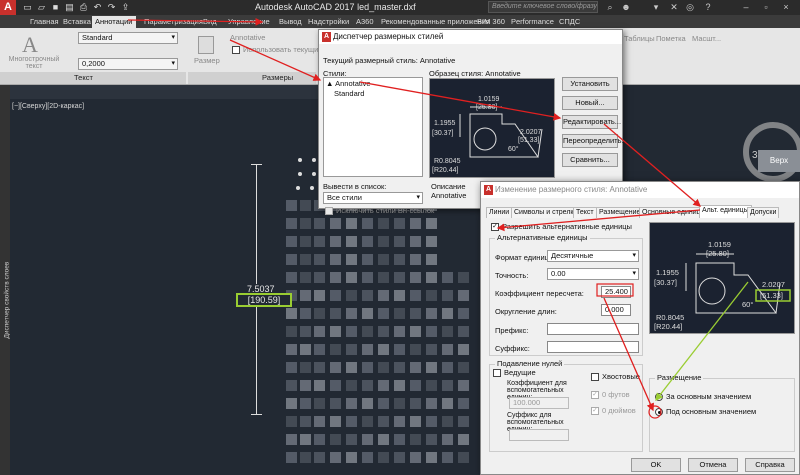 Image resolution: width=800 pixels, height=475 pixels. I want to click on zero-feet-label: 0 футов, so click(616, 394).